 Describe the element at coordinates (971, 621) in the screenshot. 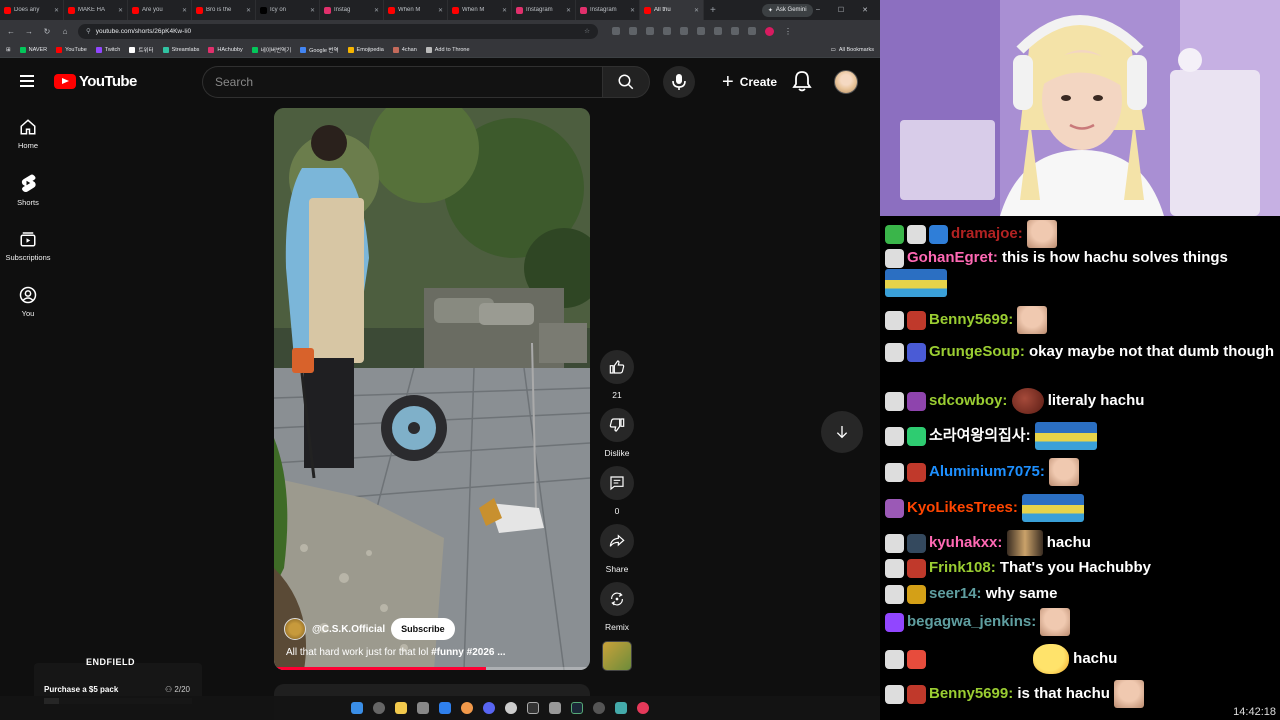

I see `chat-username: begagwa_jenkins:` at that location.